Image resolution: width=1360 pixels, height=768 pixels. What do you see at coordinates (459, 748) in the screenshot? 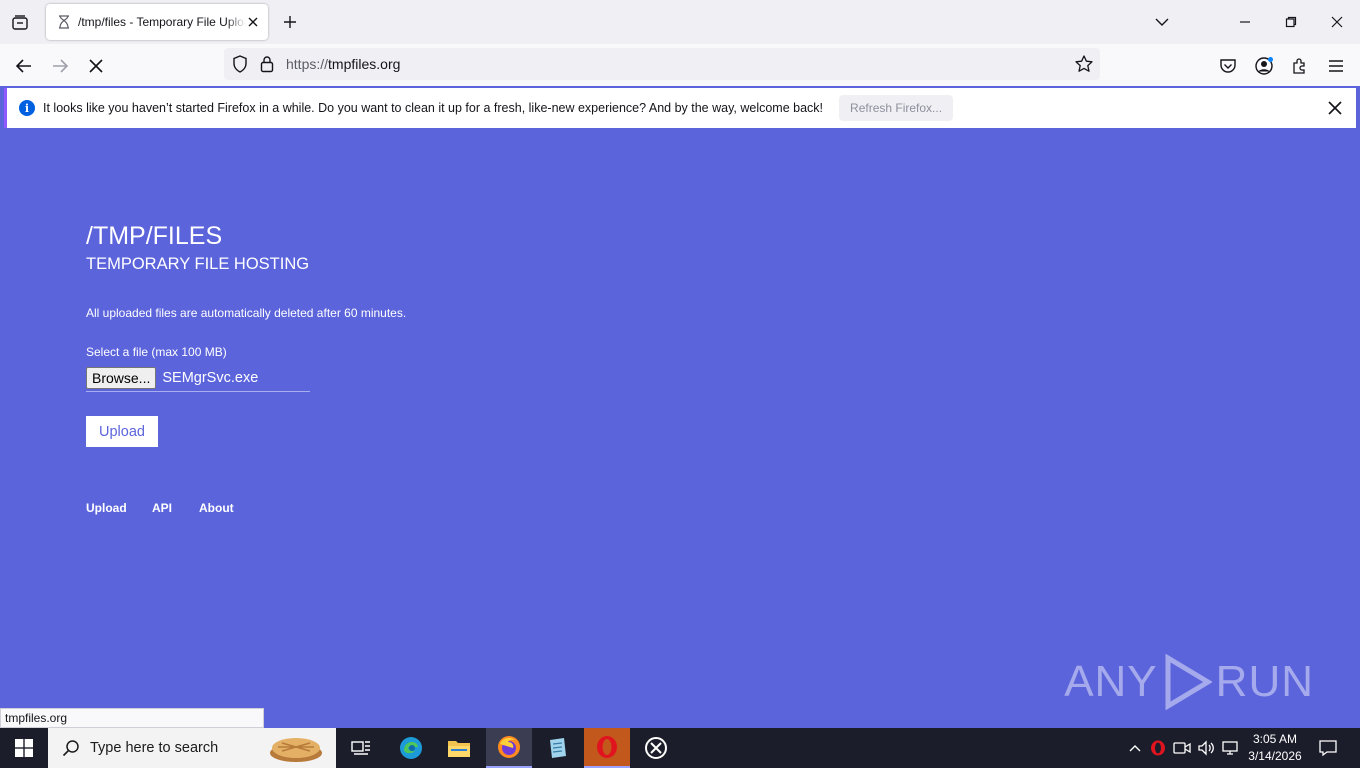
I see `file-explorer-icon` at bounding box center [459, 748].